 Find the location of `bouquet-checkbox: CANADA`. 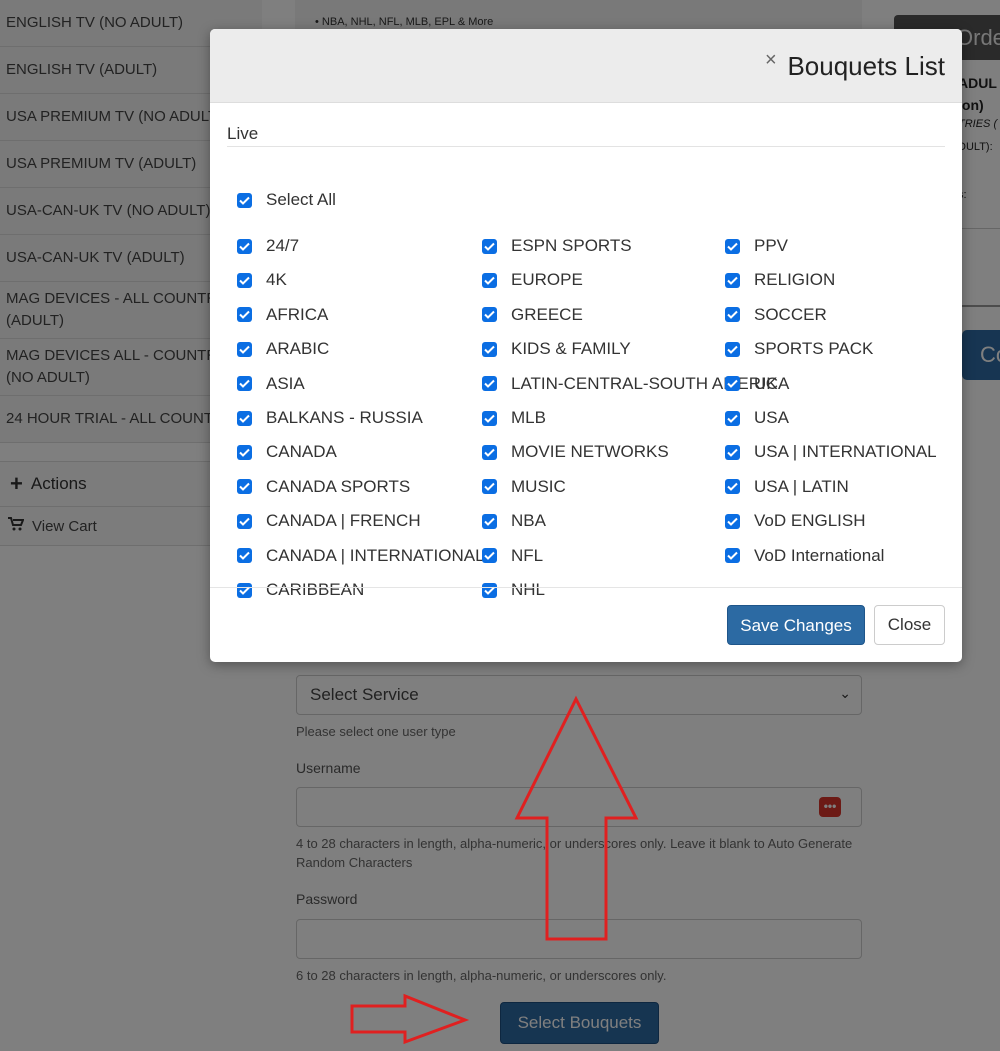

bouquet-checkbox: CANADA is located at coordinates (287, 452).